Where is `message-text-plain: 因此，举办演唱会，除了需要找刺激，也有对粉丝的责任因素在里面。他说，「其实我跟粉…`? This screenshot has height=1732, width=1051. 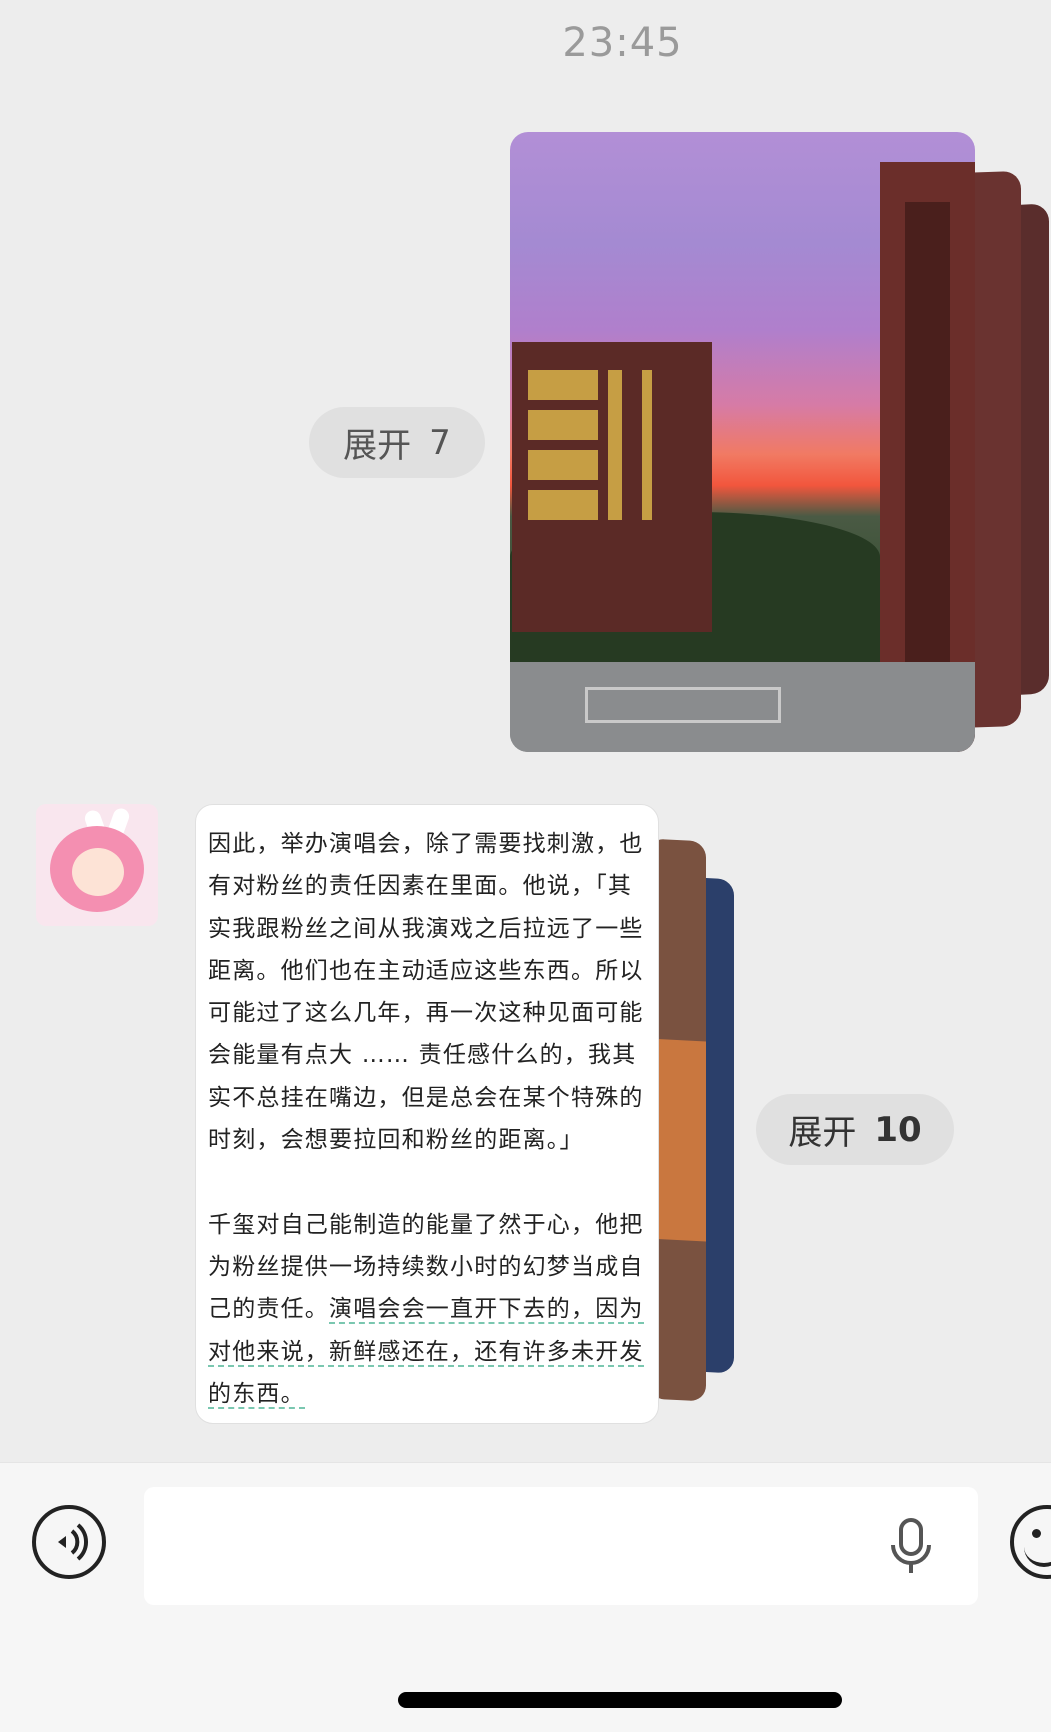 message-text-plain: 因此，举办演唱会，除了需要找刺激，也有对粉丝的责任因素在里面。他说，「其实我跟粉… is located at coordinates (426, 1077).